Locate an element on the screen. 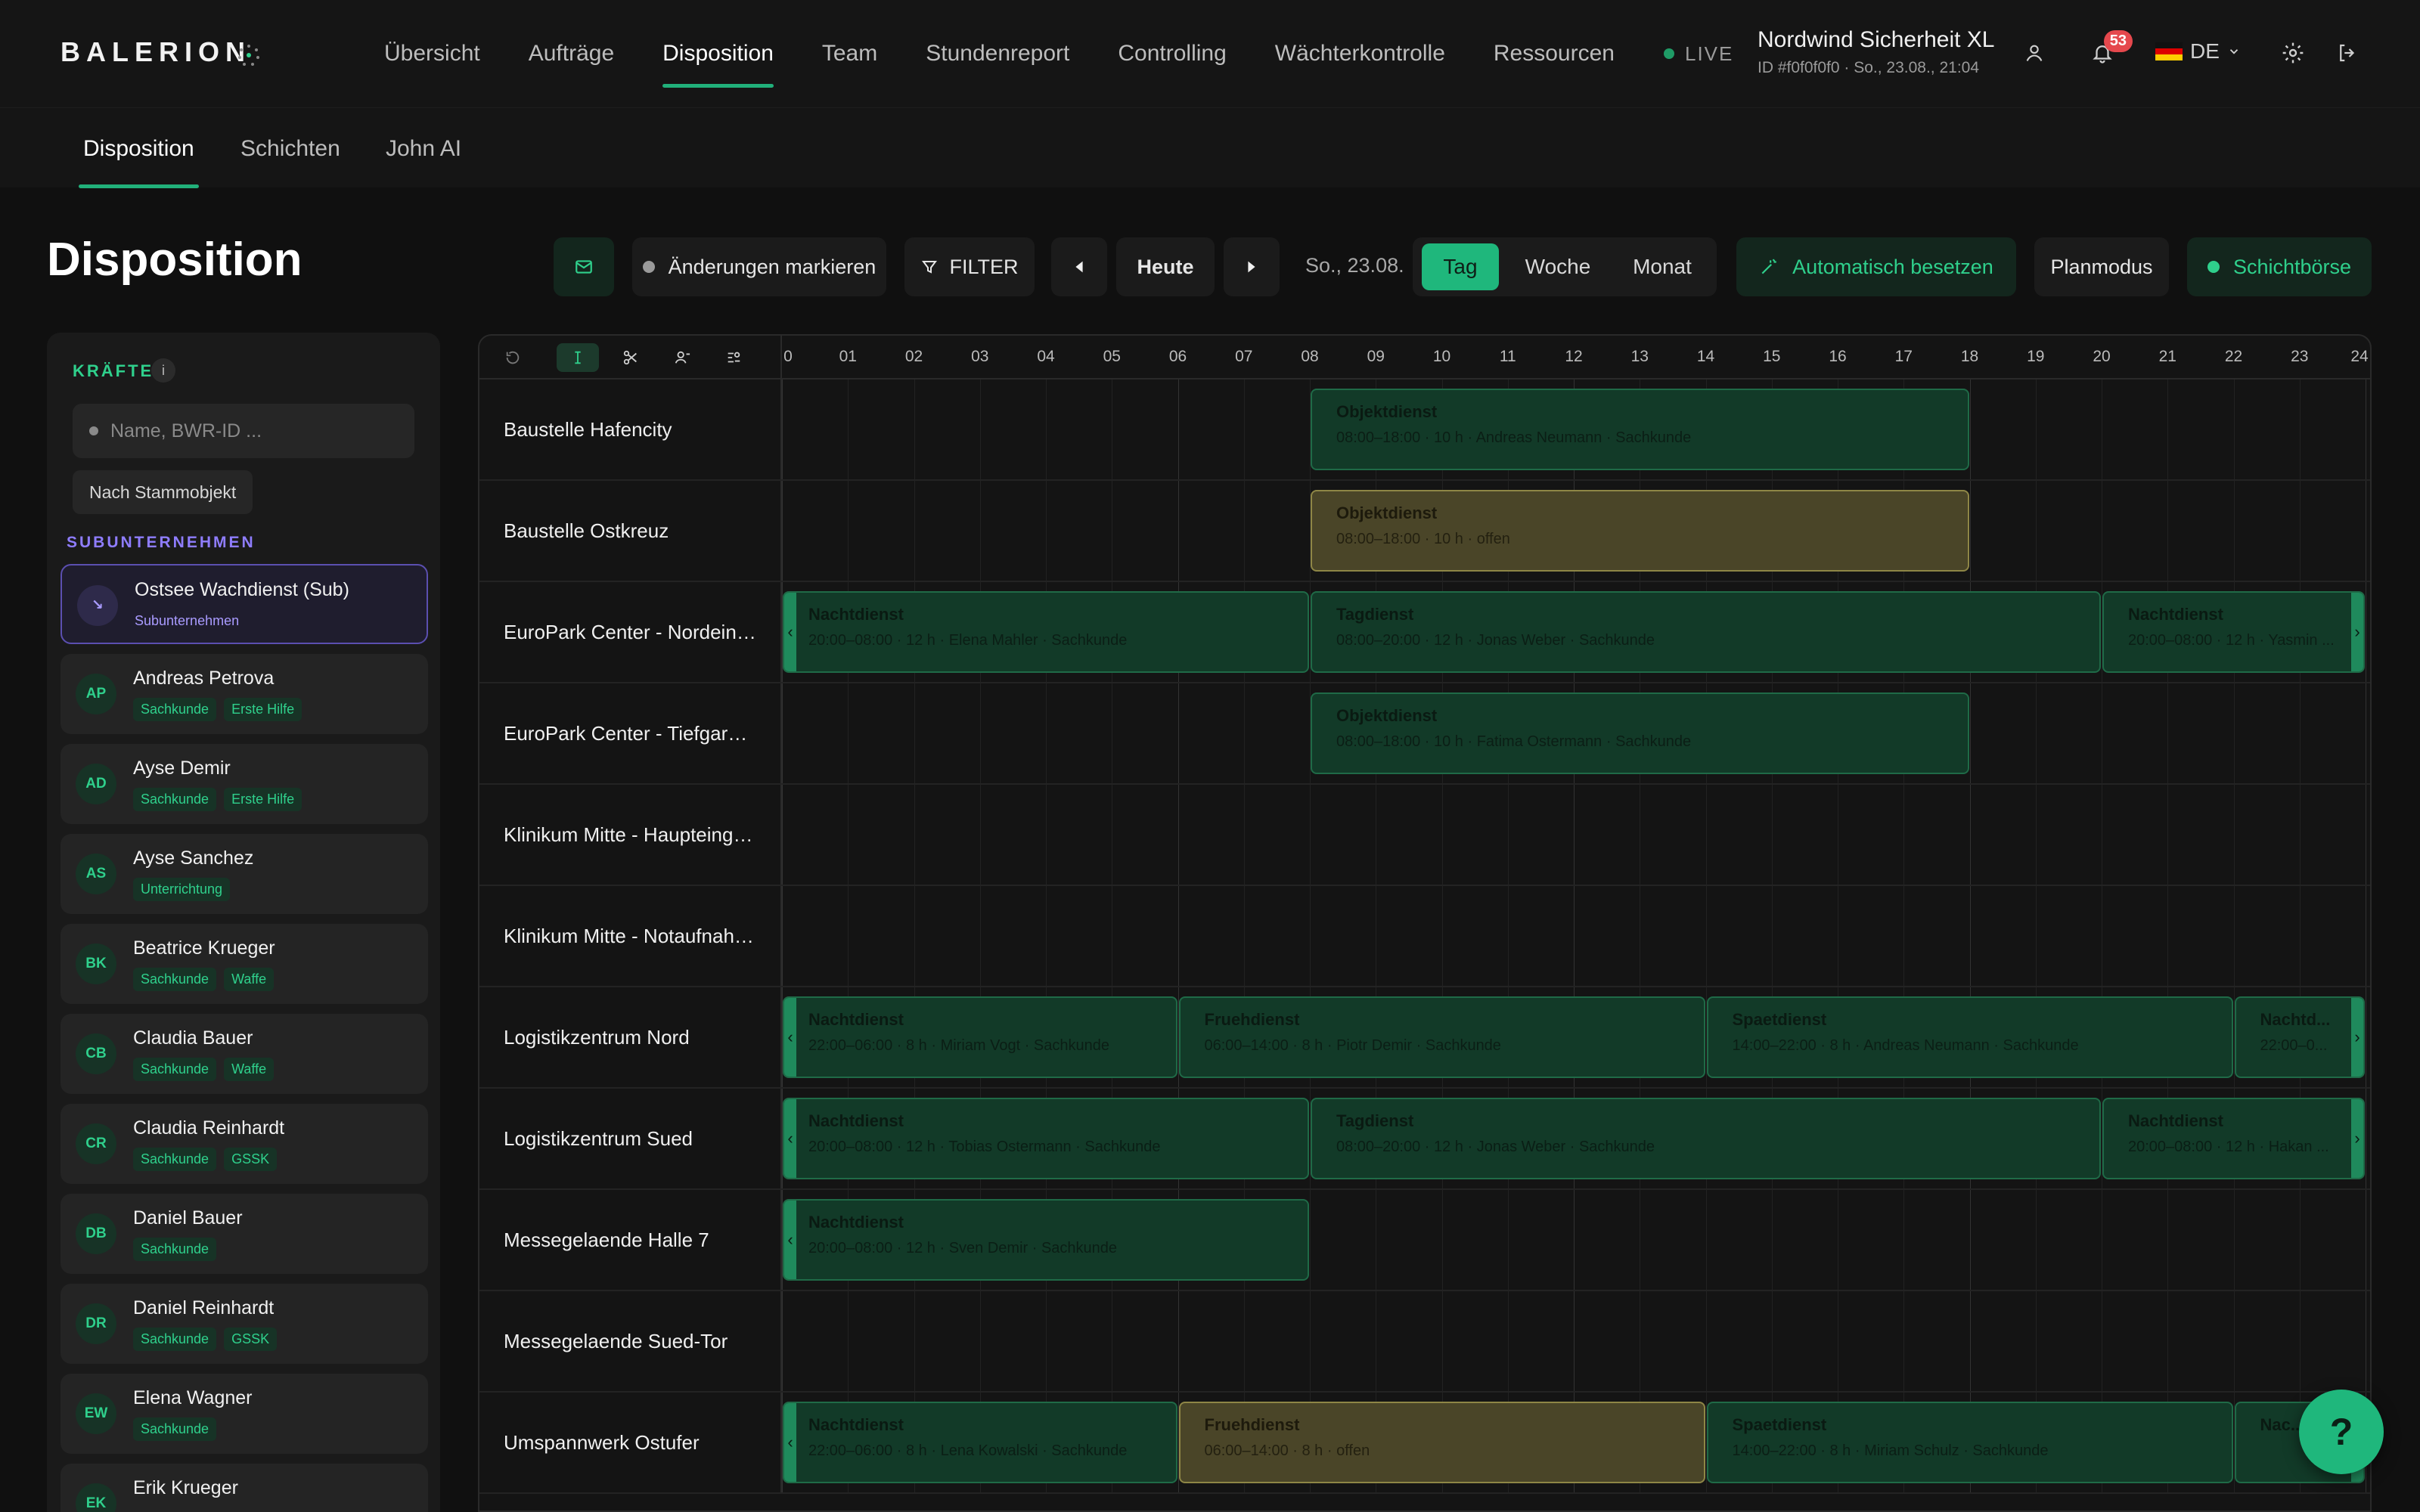 The image size is (2420, 1512). help-button: ? is located at coordinates (2341, 1432).